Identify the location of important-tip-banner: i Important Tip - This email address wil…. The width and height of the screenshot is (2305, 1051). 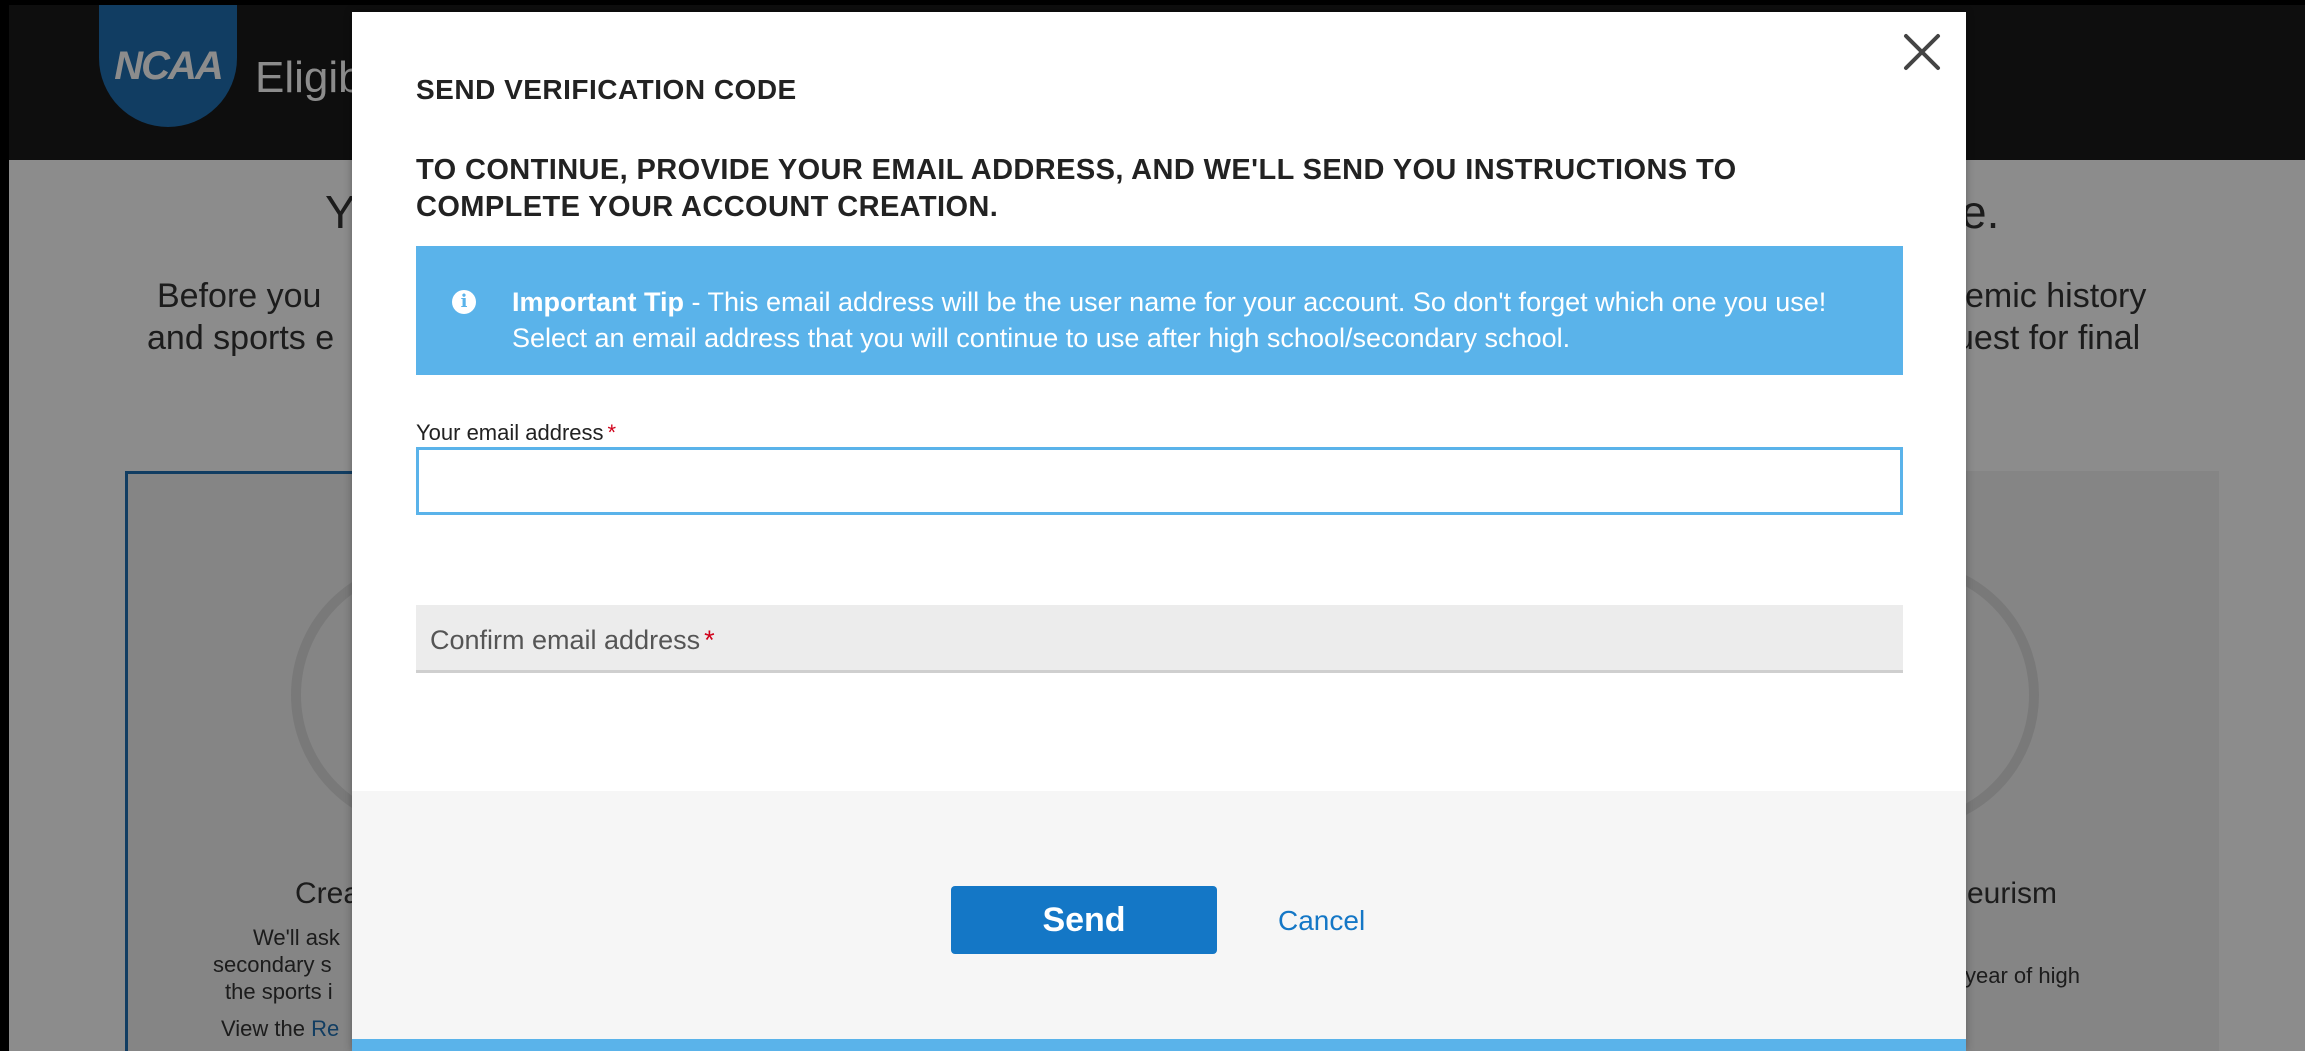
(1159, 310).